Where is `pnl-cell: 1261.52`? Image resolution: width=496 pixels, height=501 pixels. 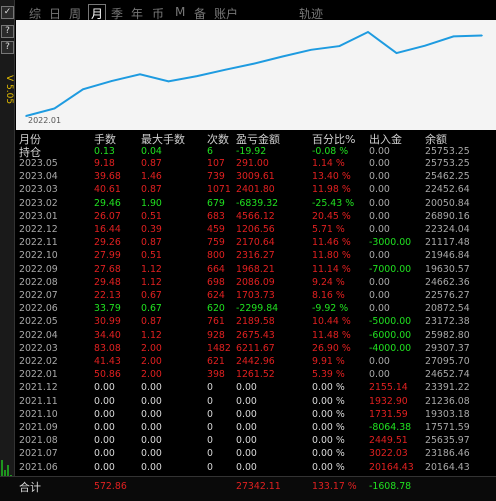
pnl-cell: 1261.52 is located at coordinates (255, 375).